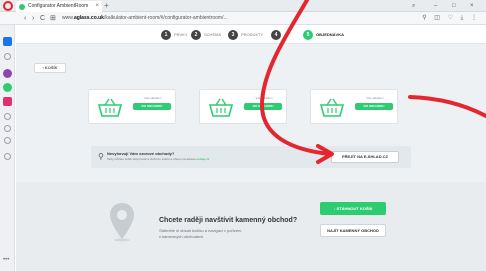 This screenshot has height=271, width=486. Describe the element at coordinates (202, 159) in the screenshot. I see `notice-link: eshop.cz` at that location.